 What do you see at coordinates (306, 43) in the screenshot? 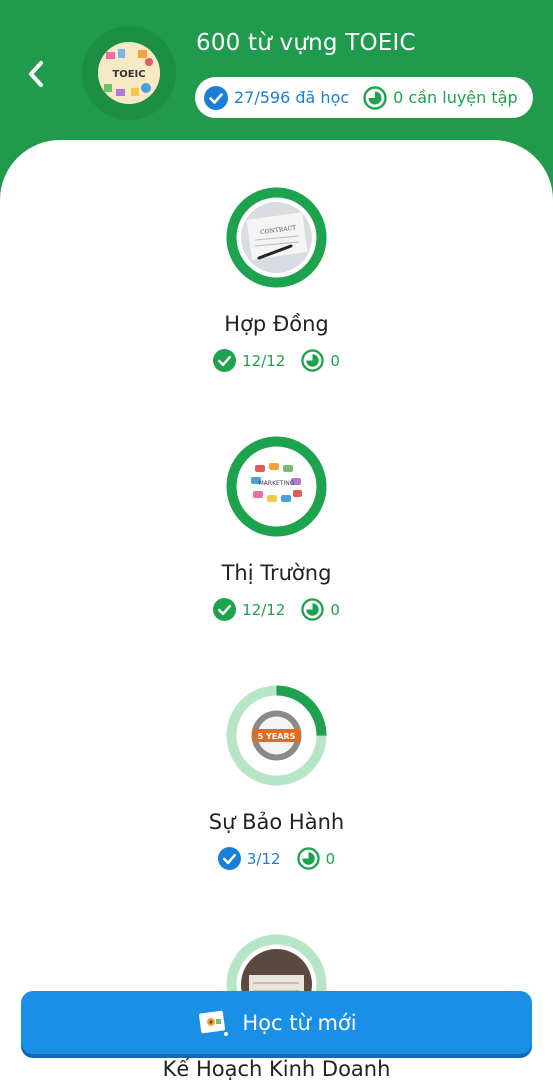
I see `deck-title: 600 từ vựng TOEIC` at bounding box center [306, 43].